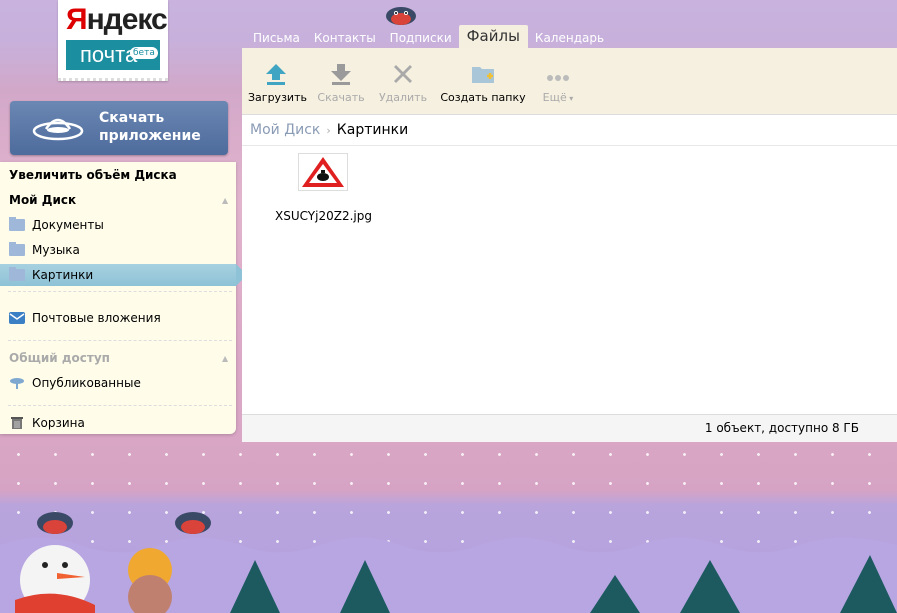 The height and width of the screenshot is (613, 897). Describe the element at coordinates (323, 216) in the screenshot. I see `file-name: XSUCYj20Z2.jpg` at that location.